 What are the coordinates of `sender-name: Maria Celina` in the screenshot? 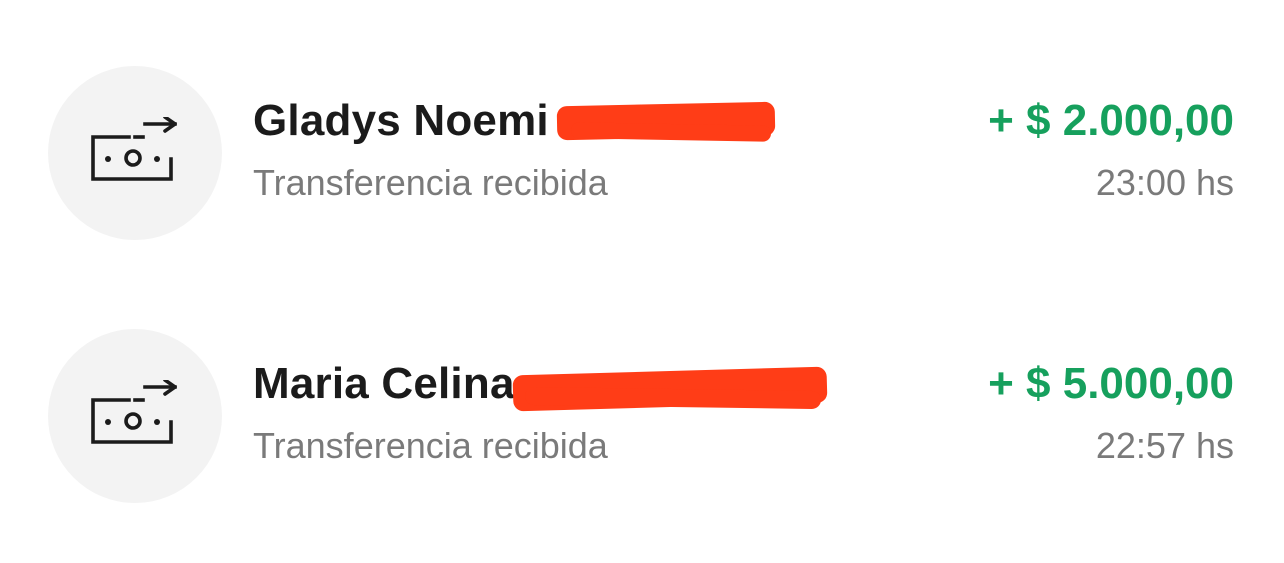 It's located at (384, 383).